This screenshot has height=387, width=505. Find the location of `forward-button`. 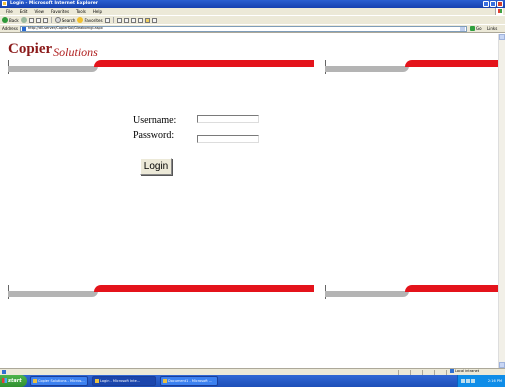

forward-button is located at coordinates (23, 20).